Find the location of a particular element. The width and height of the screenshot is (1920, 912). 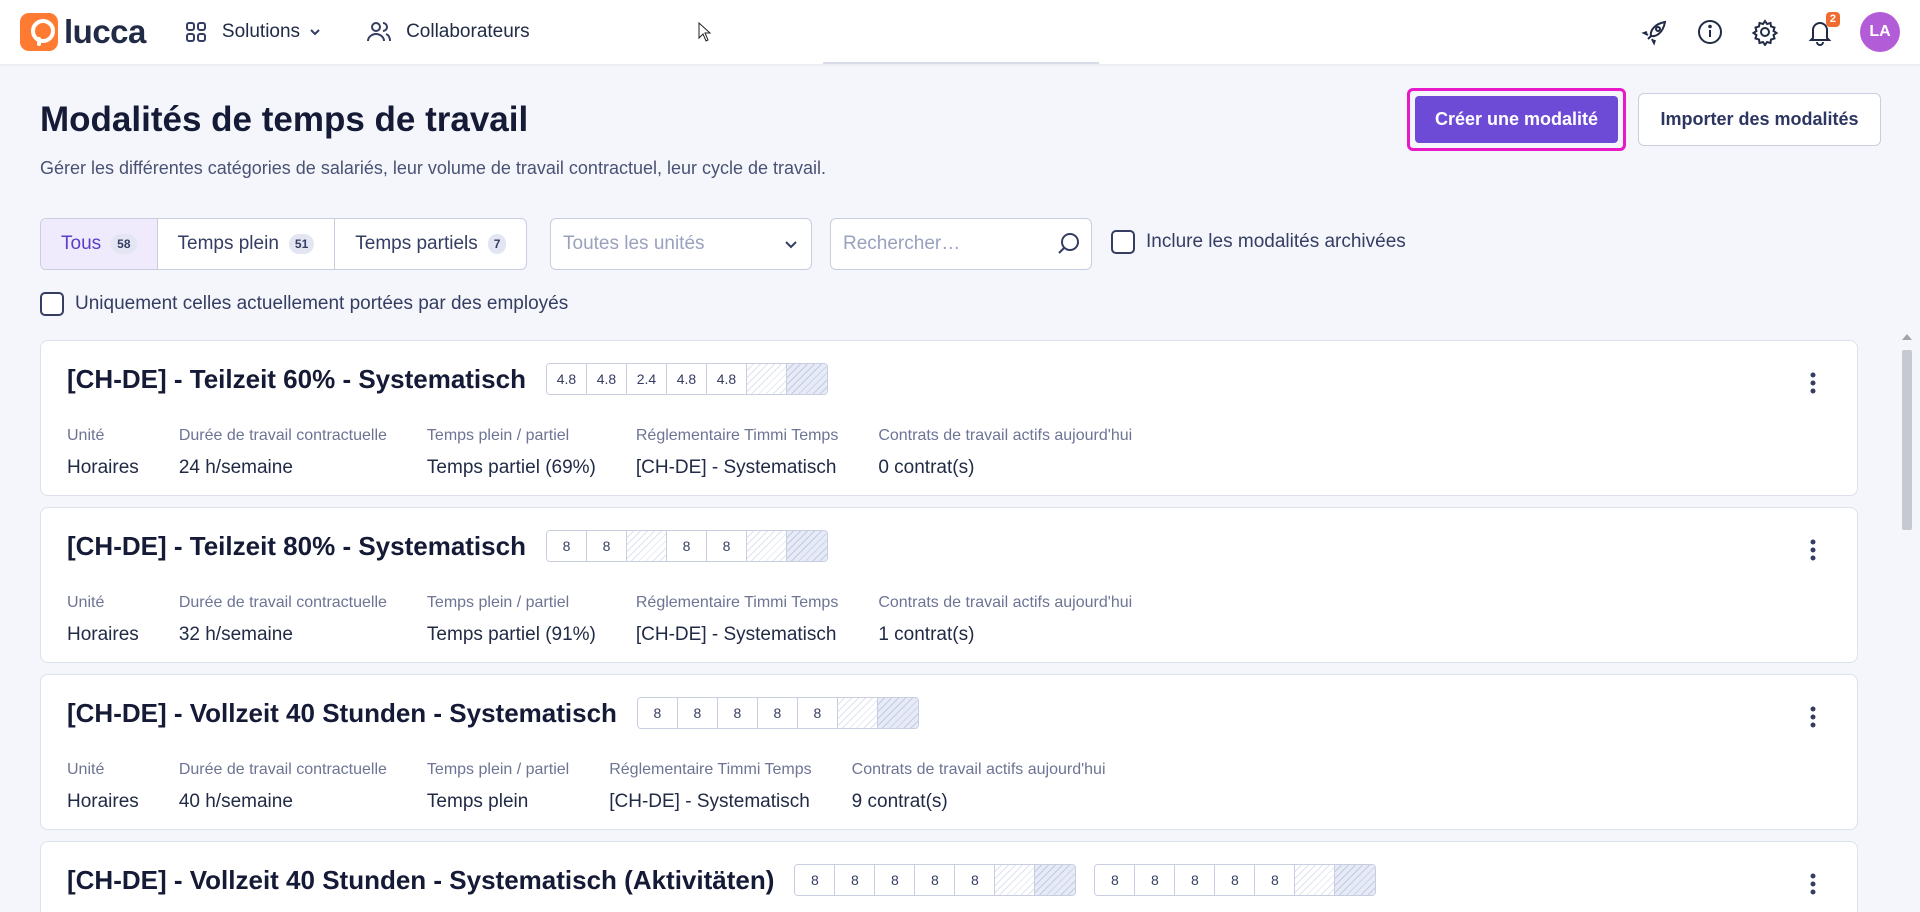

info-button is located at coordinates (1710, 32).